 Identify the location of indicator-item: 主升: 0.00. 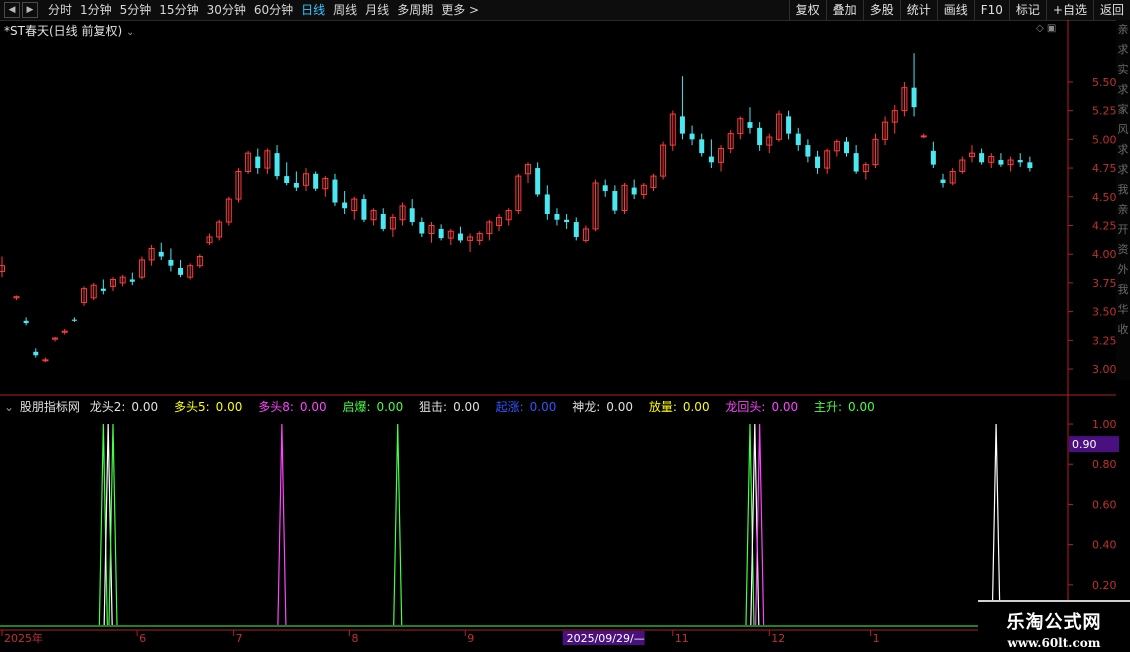
(844, 407).